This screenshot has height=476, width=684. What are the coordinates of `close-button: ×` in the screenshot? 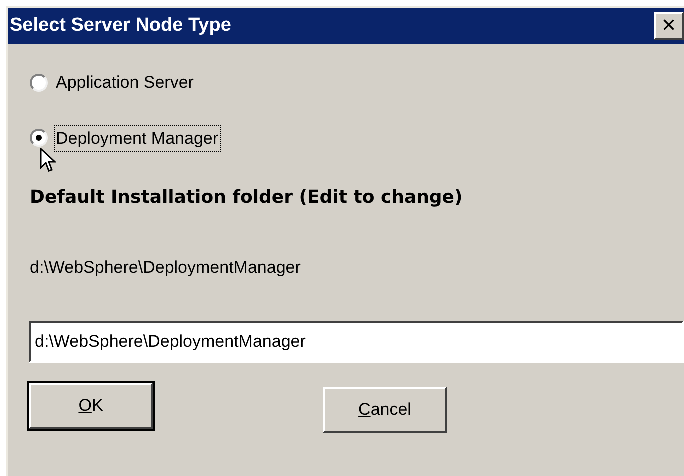 It's located at (669, 26).